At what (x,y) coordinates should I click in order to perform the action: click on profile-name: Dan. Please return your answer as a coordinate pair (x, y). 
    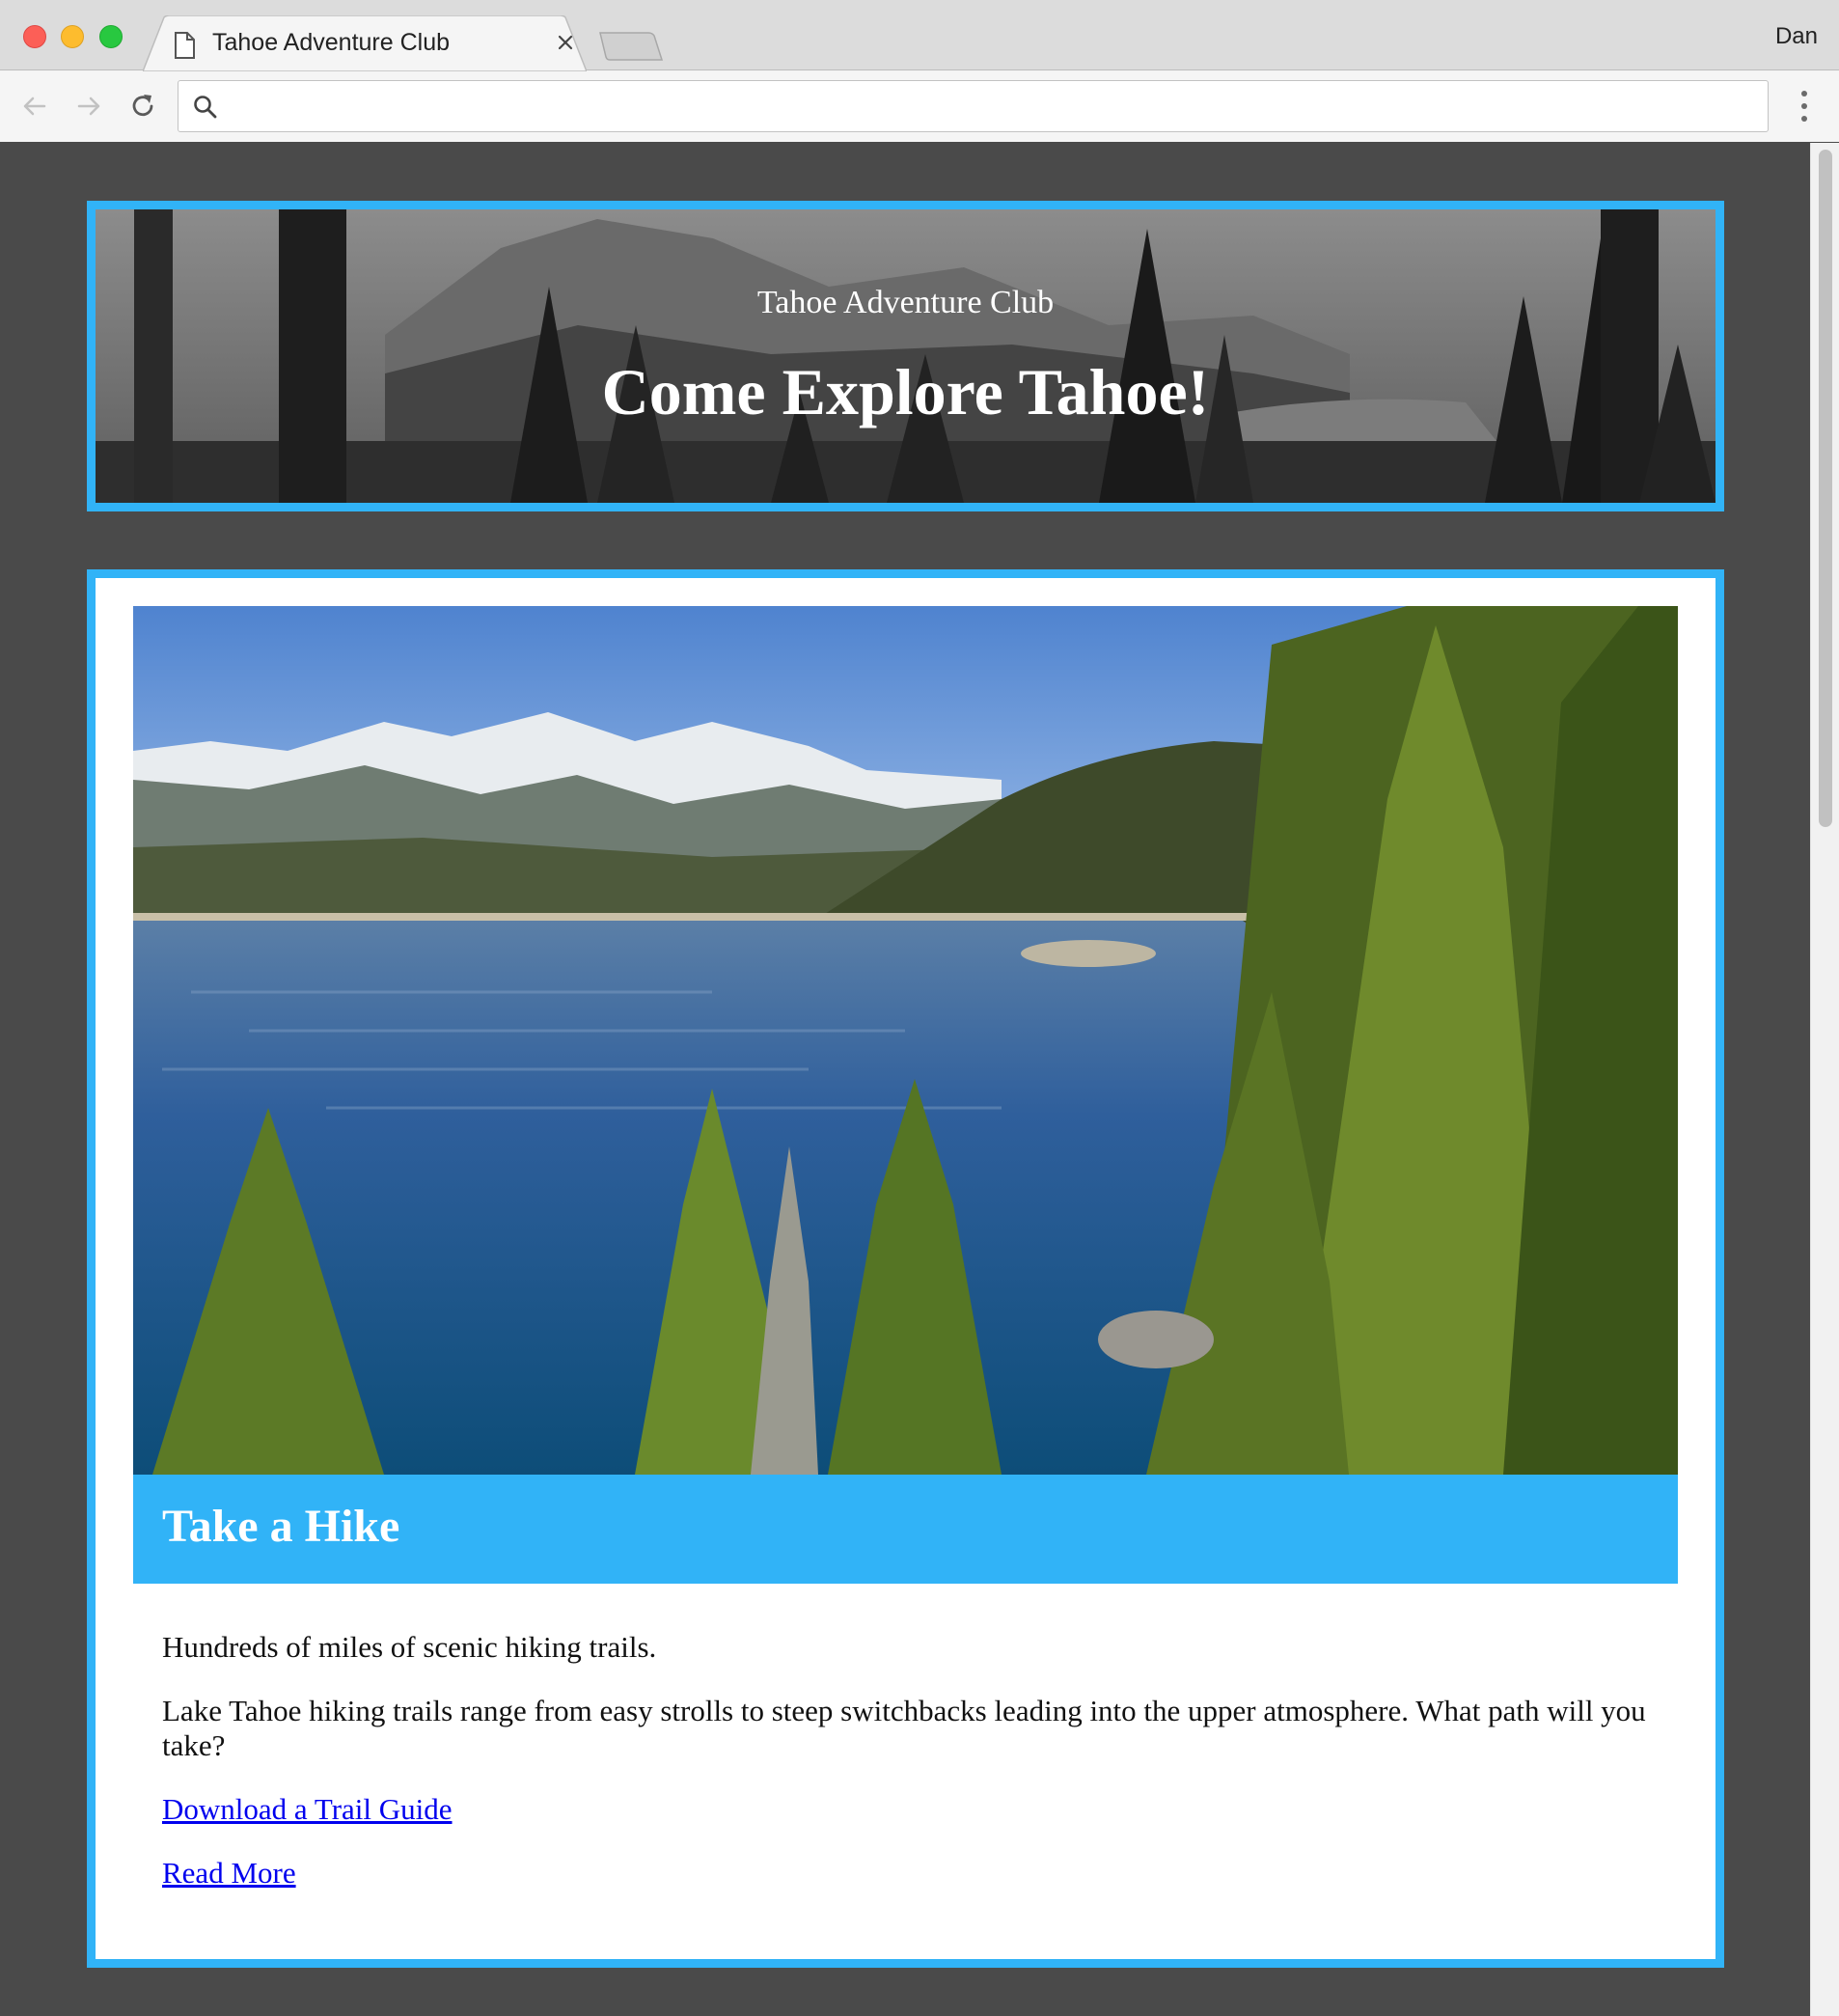
    Looking at the image, I should click on (1796, 36).